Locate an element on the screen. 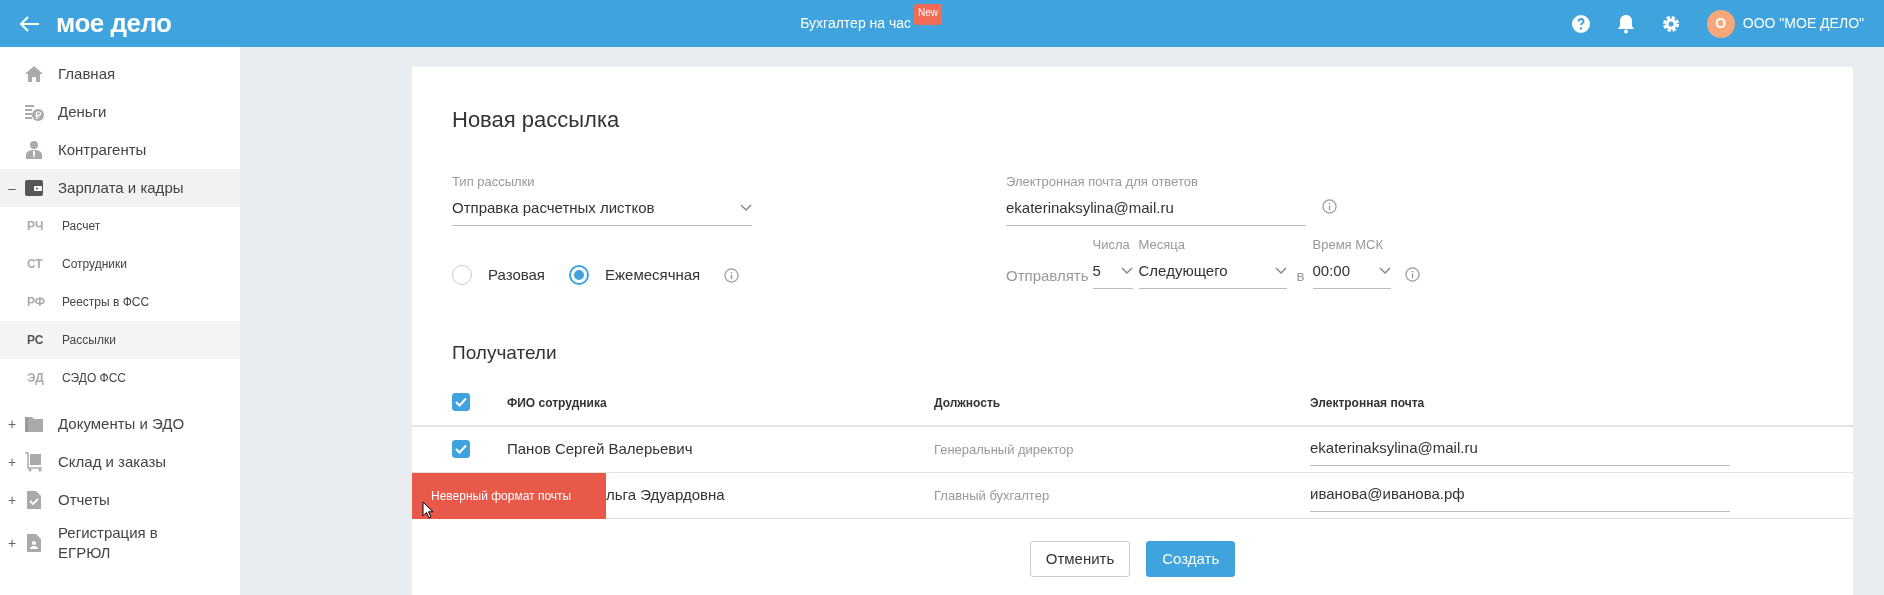 The width and height of the screenshot is (1884, 595). column-header: Электронная почта is located at coordinates (1367, 402).